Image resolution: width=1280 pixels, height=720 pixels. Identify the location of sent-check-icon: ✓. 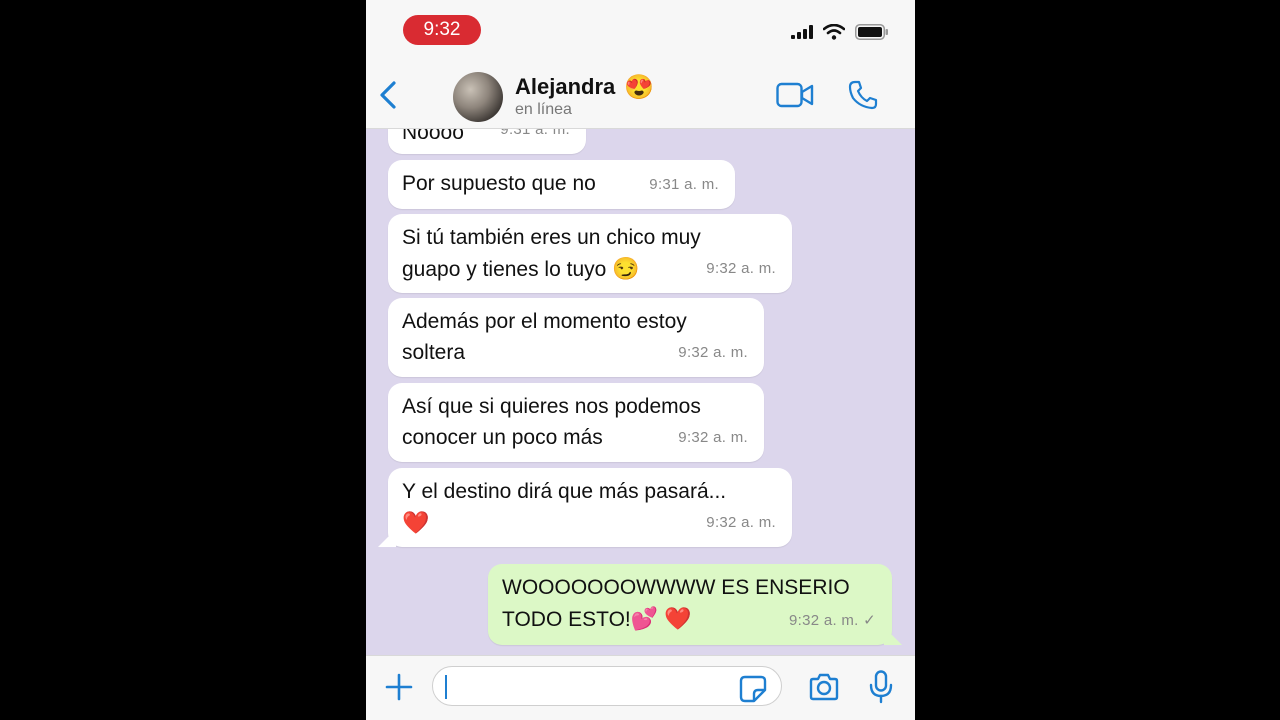
(869, 620).